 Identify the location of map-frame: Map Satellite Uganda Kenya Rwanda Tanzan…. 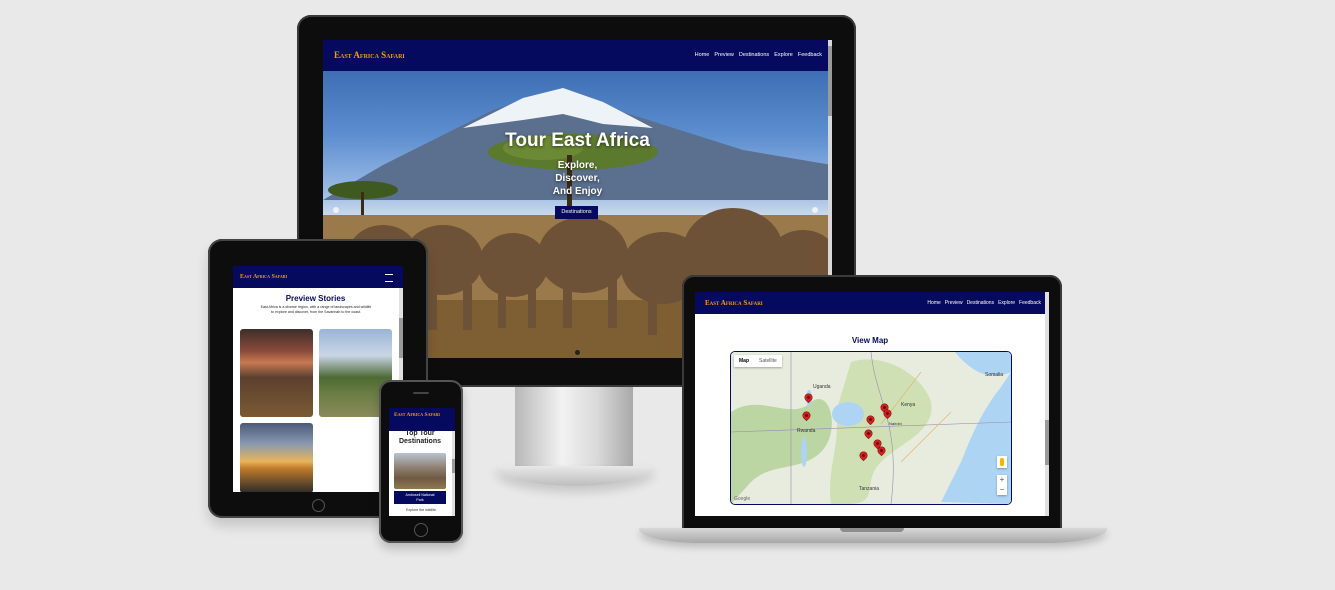
(871, 428).